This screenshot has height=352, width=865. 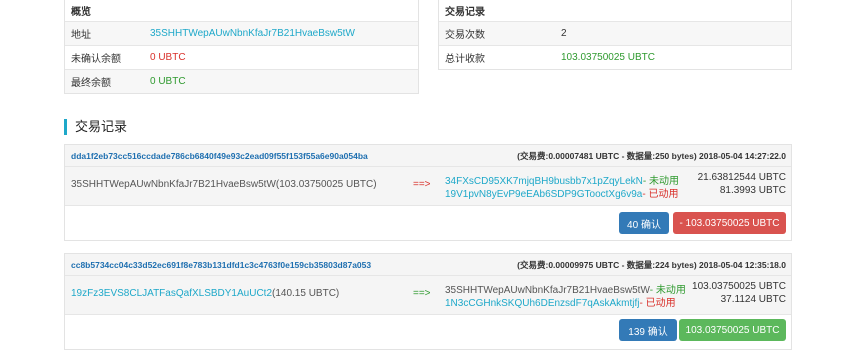 I want to click on output-item: 1N3cCGHnkSKQUh6DEnzsdF7qAskAkmtjfj- 已动用, so click(x=560, y=301).